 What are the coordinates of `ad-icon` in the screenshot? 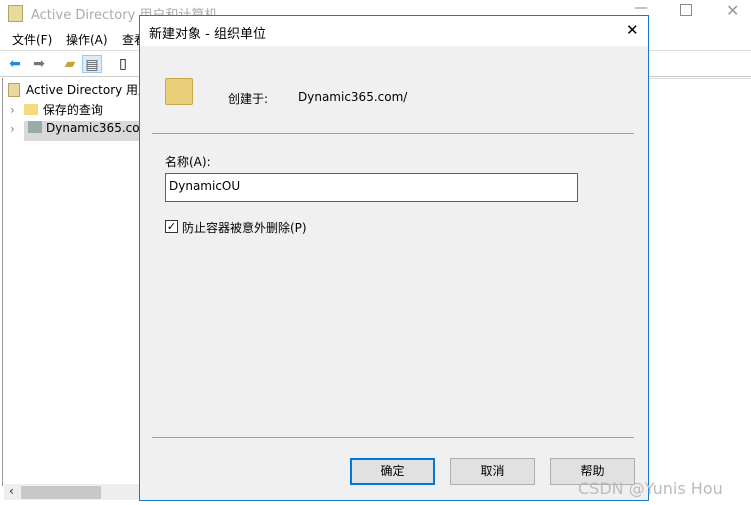 It's located at (14, 90).